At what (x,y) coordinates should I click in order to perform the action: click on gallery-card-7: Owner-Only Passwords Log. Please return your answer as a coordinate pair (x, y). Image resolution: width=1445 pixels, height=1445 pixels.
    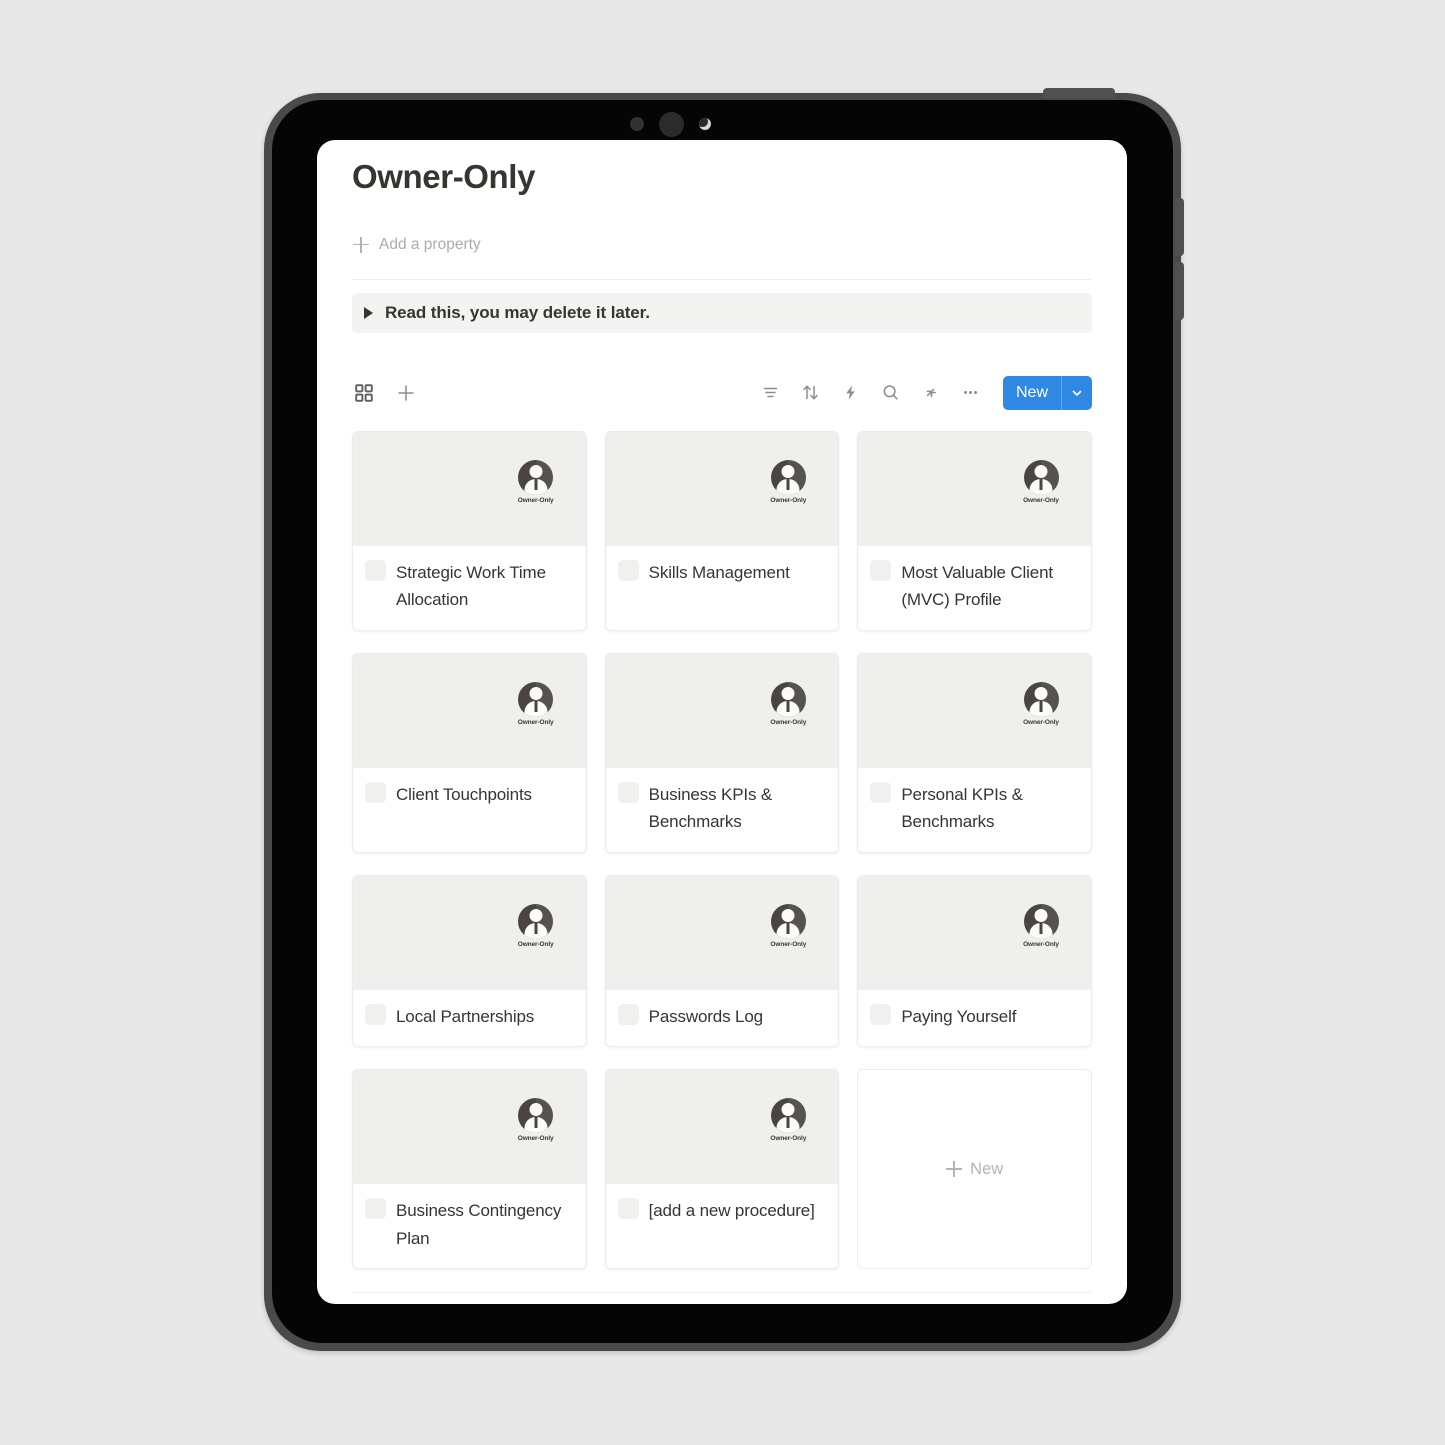
    Looking at the image, I should click on (722, 961).